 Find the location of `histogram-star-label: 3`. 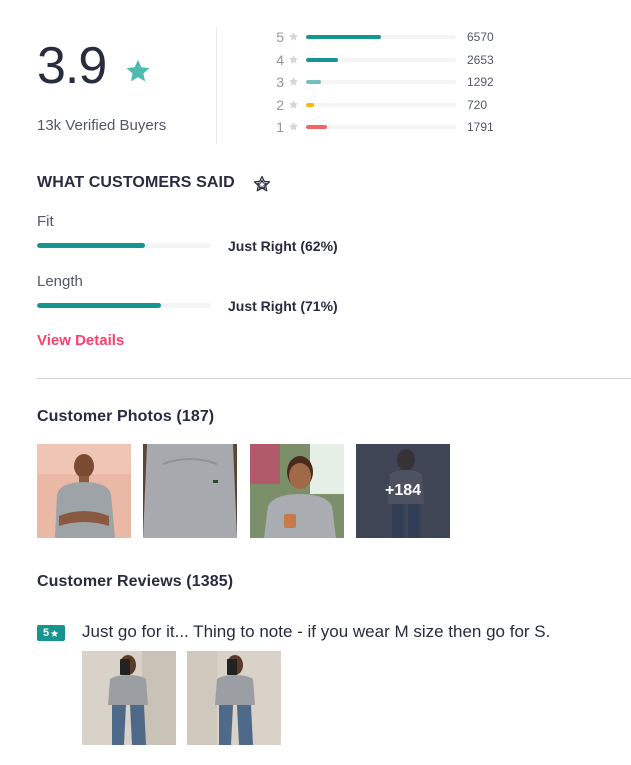

histogram-star-label: 3 is located at coordinates (280, 82).